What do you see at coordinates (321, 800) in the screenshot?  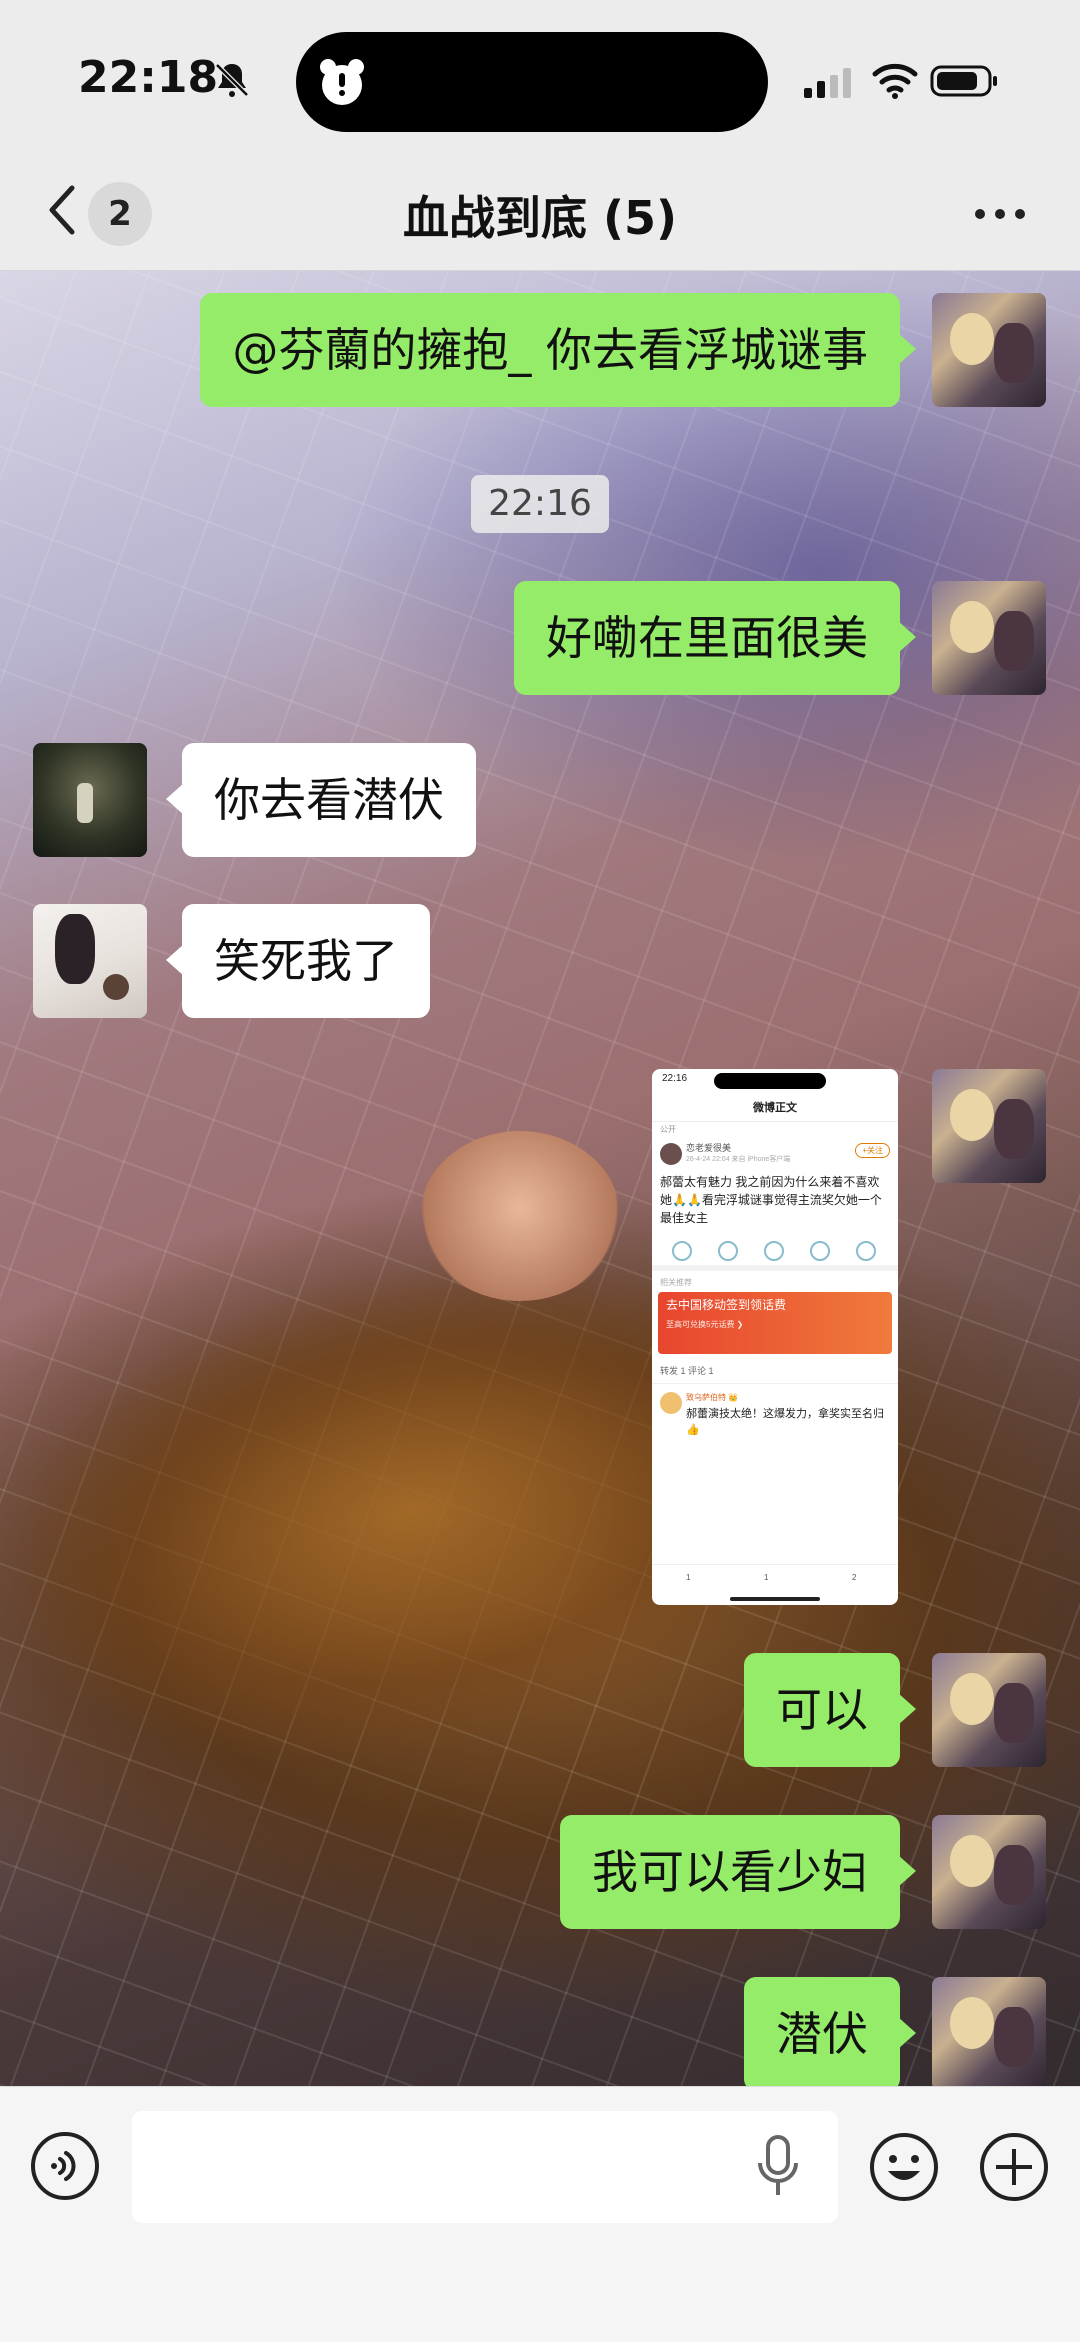 I see `message-bubble-other: 你去看潜伏` at bounding box center [321, 800].